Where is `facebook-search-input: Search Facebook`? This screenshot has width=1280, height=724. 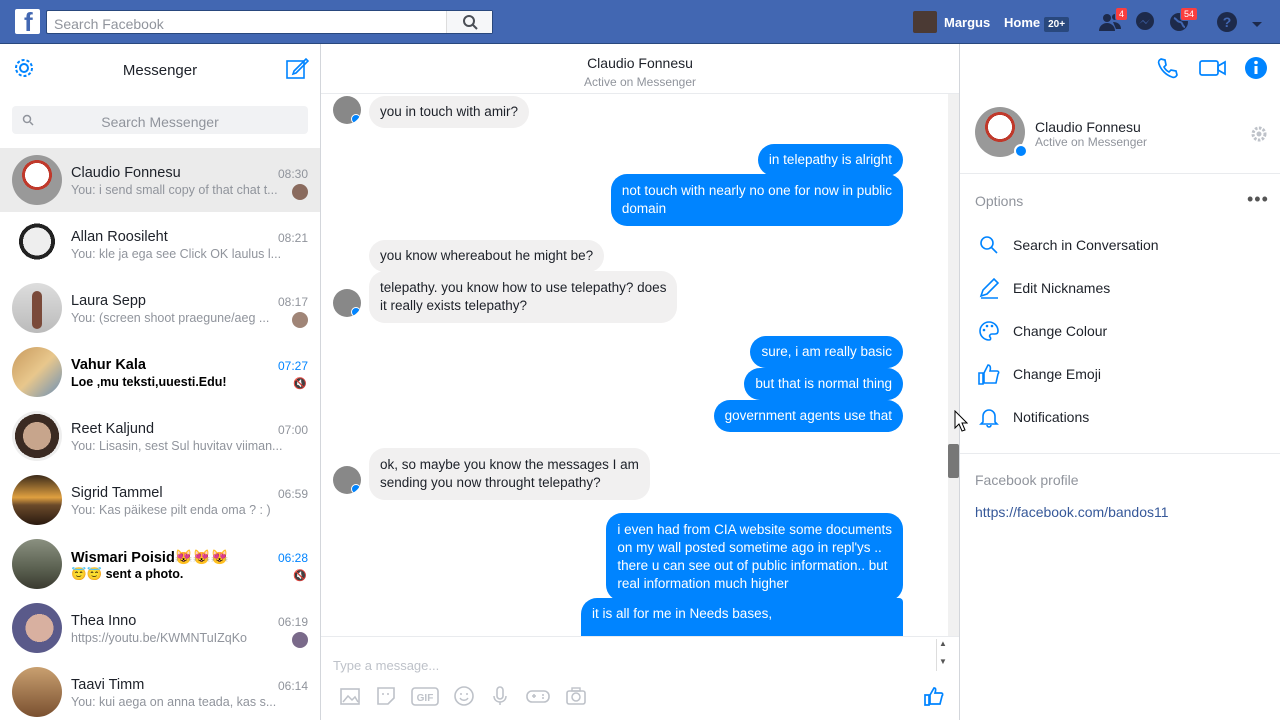 facebook-search-input: Search Facebook is located at coordinates (269, 22).